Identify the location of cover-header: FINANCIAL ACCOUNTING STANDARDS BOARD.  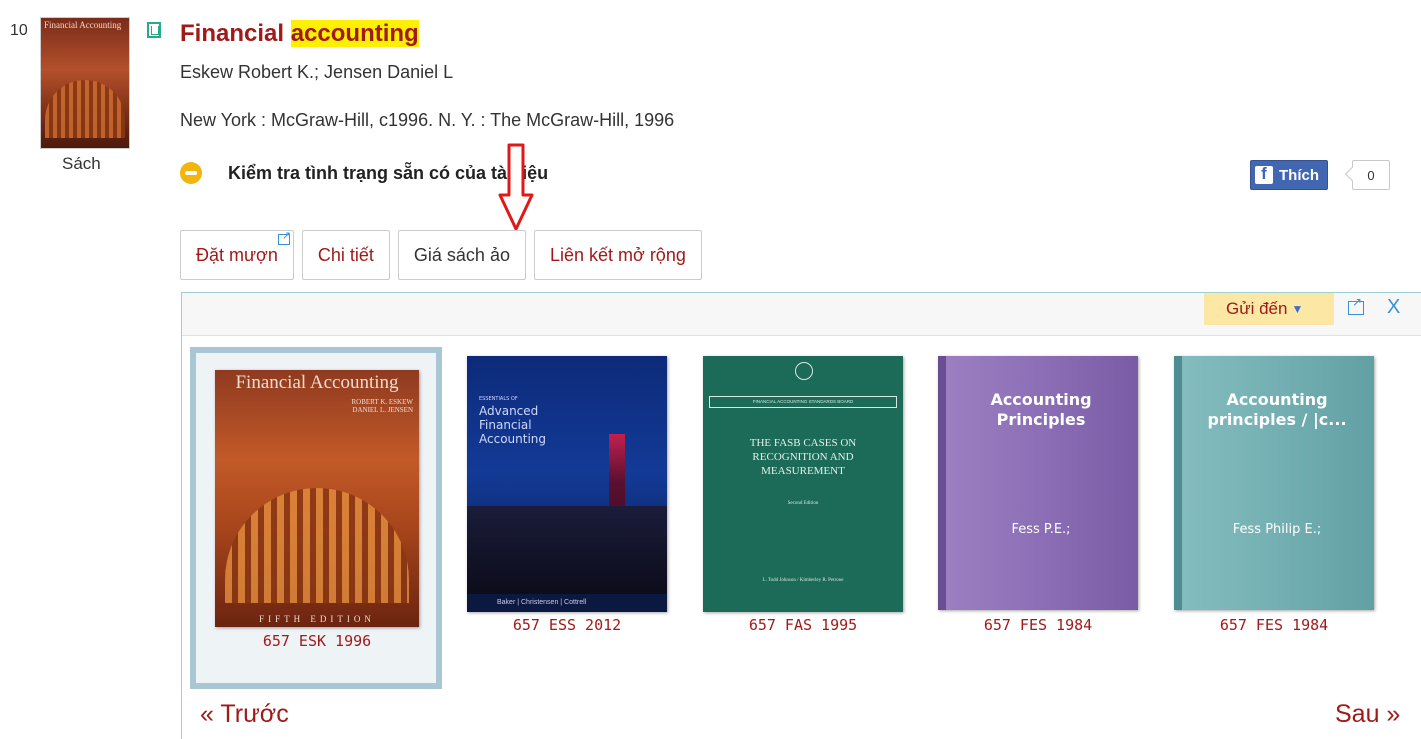
(803, 402).